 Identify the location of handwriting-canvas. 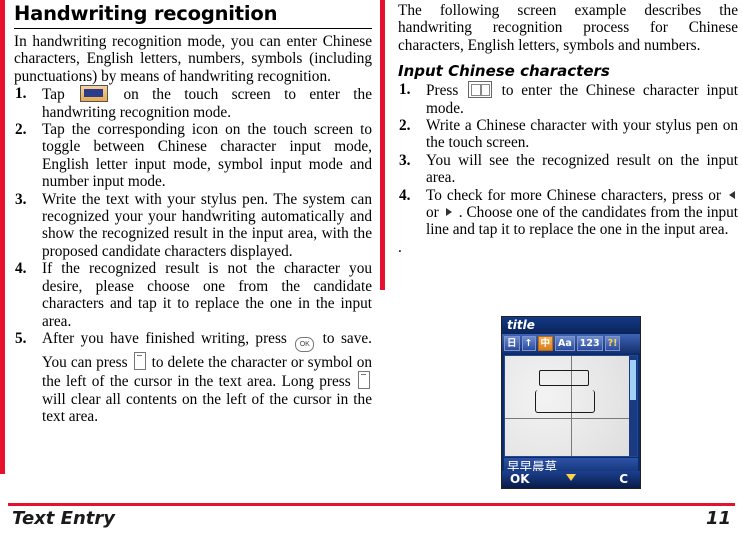
(571, 406).